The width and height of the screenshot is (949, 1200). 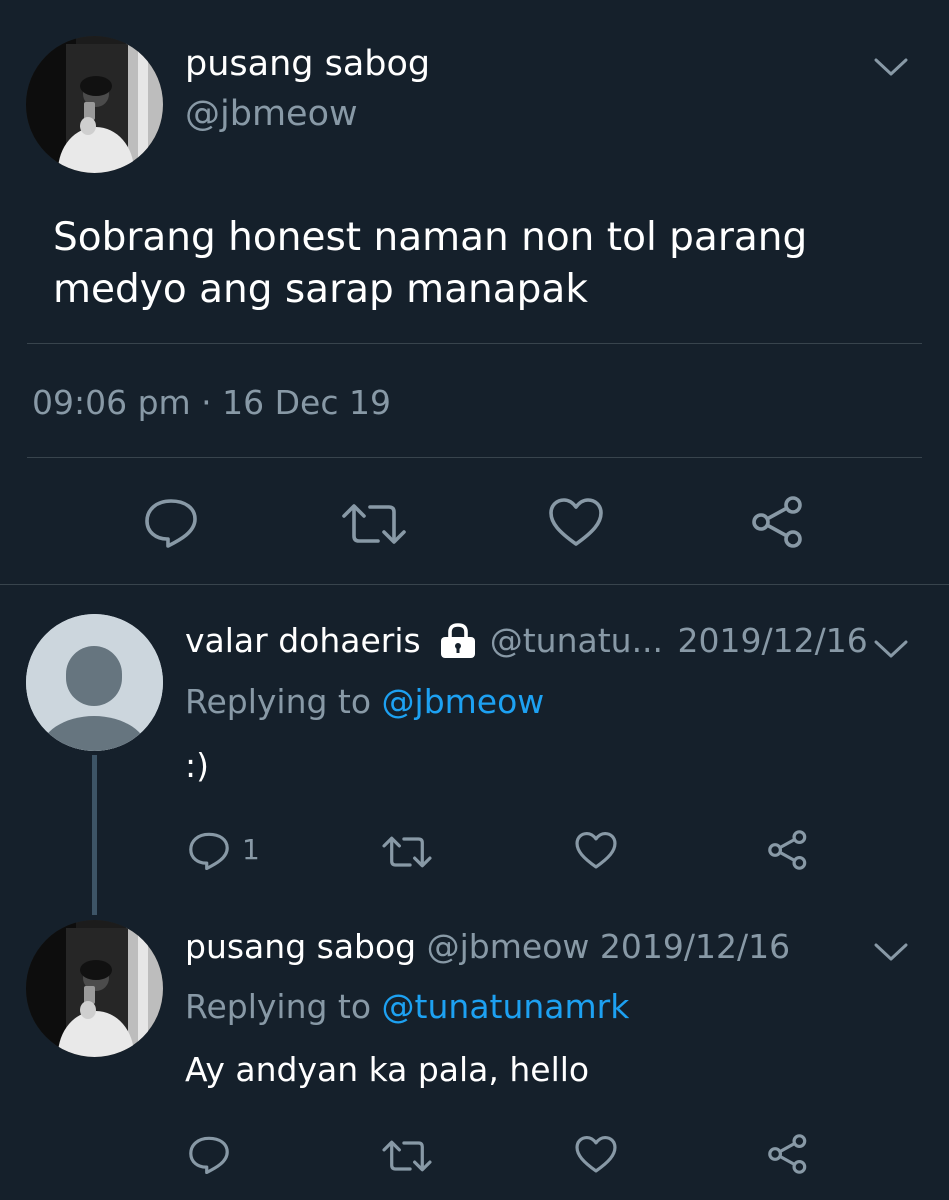 I want to click on mention-link: @tunatunamrk, so click(x=506, y=1006).